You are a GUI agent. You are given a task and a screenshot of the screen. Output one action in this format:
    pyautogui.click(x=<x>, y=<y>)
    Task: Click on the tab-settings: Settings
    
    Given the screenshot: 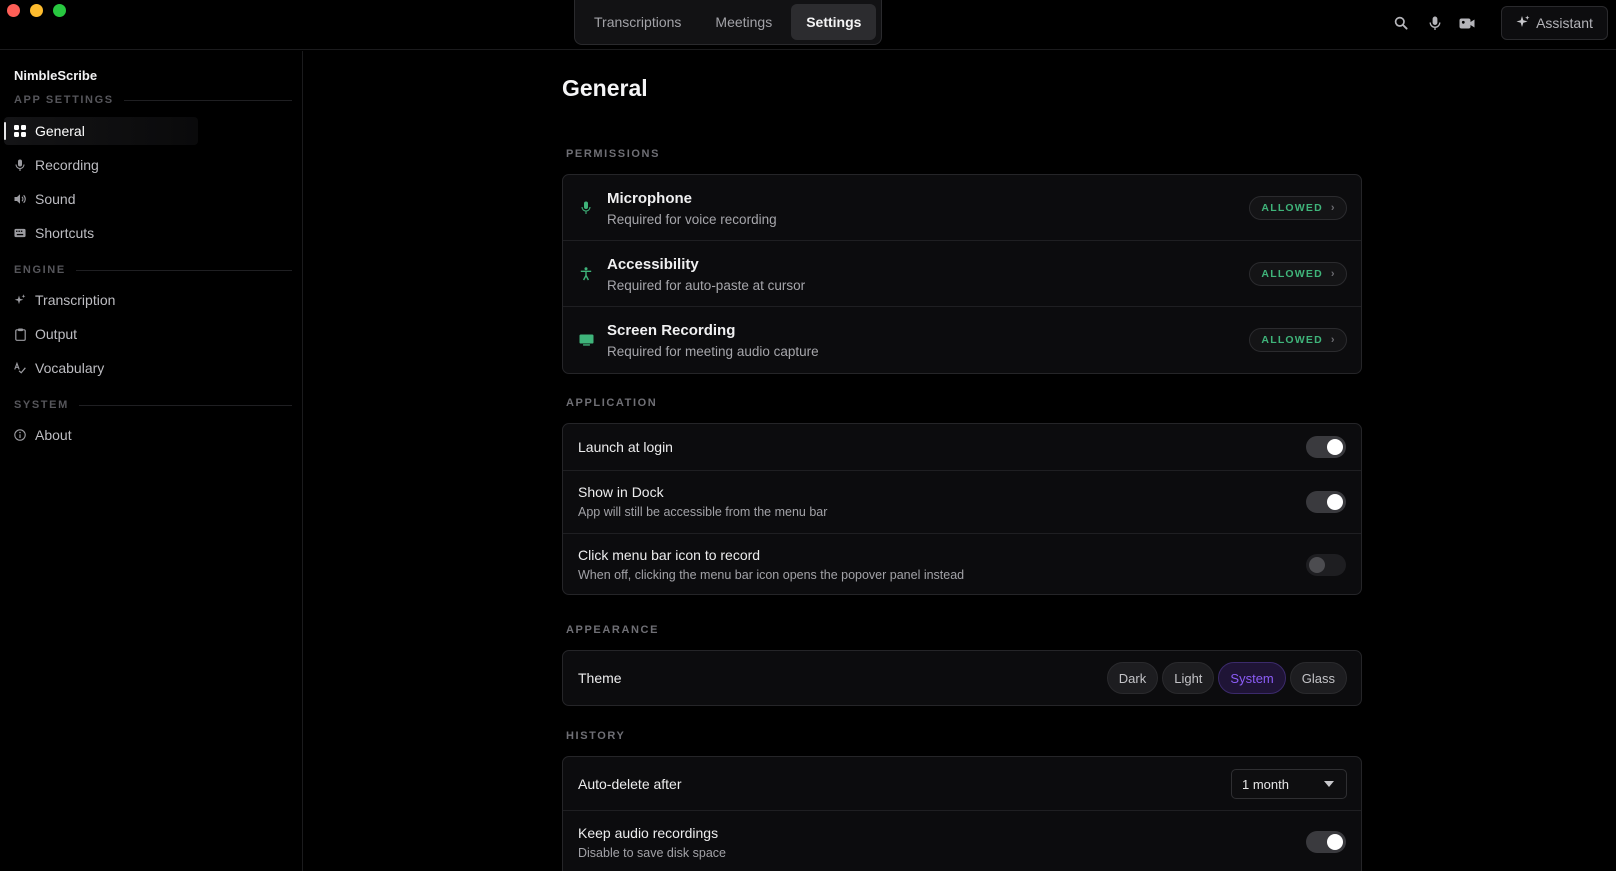 What is the action you would take?
    pyautogui.click(x=834, y=22)
    